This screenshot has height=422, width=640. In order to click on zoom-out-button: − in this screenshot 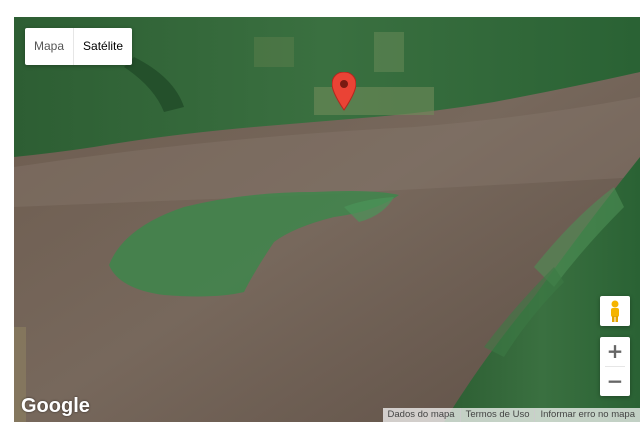, I will do `click(615, 381)`.